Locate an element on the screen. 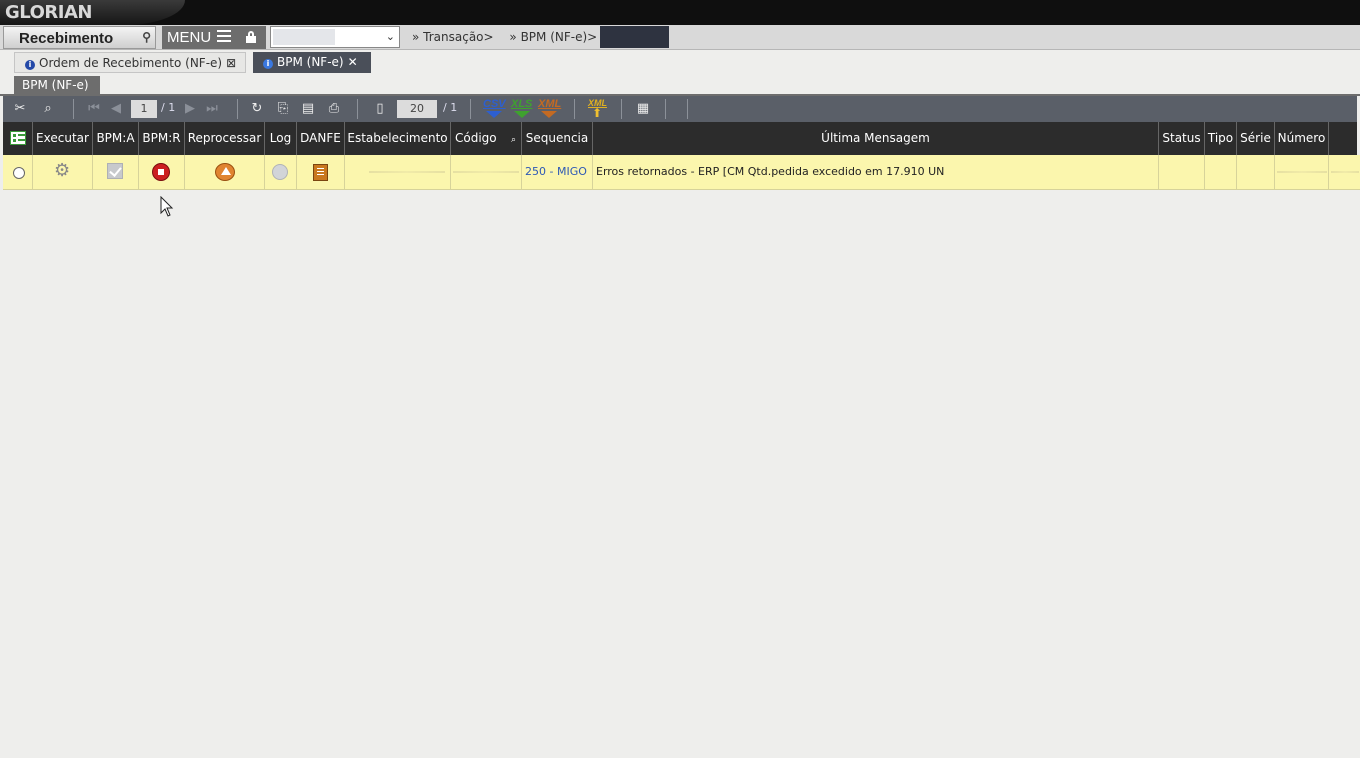  tab-bpm-nfe: i BPM (NF-e) ✕ is located at coordinates (312, 62).